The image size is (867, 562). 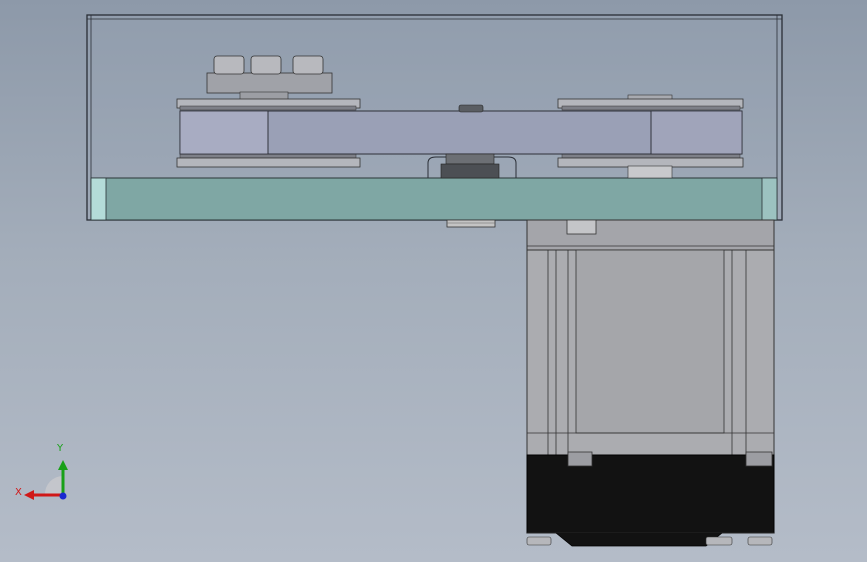 I want to click on z-axis-dot-icon, so click(x=63, y=496).